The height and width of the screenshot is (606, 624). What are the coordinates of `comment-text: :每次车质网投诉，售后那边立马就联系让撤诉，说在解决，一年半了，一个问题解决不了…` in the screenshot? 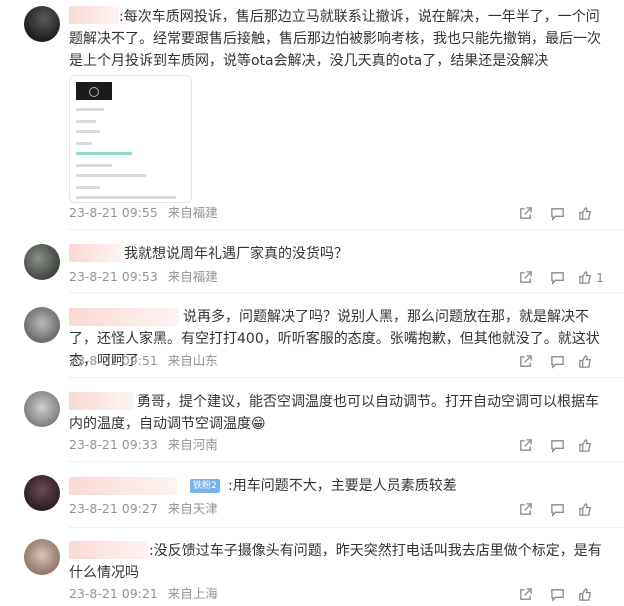 It's located at (335, 39).